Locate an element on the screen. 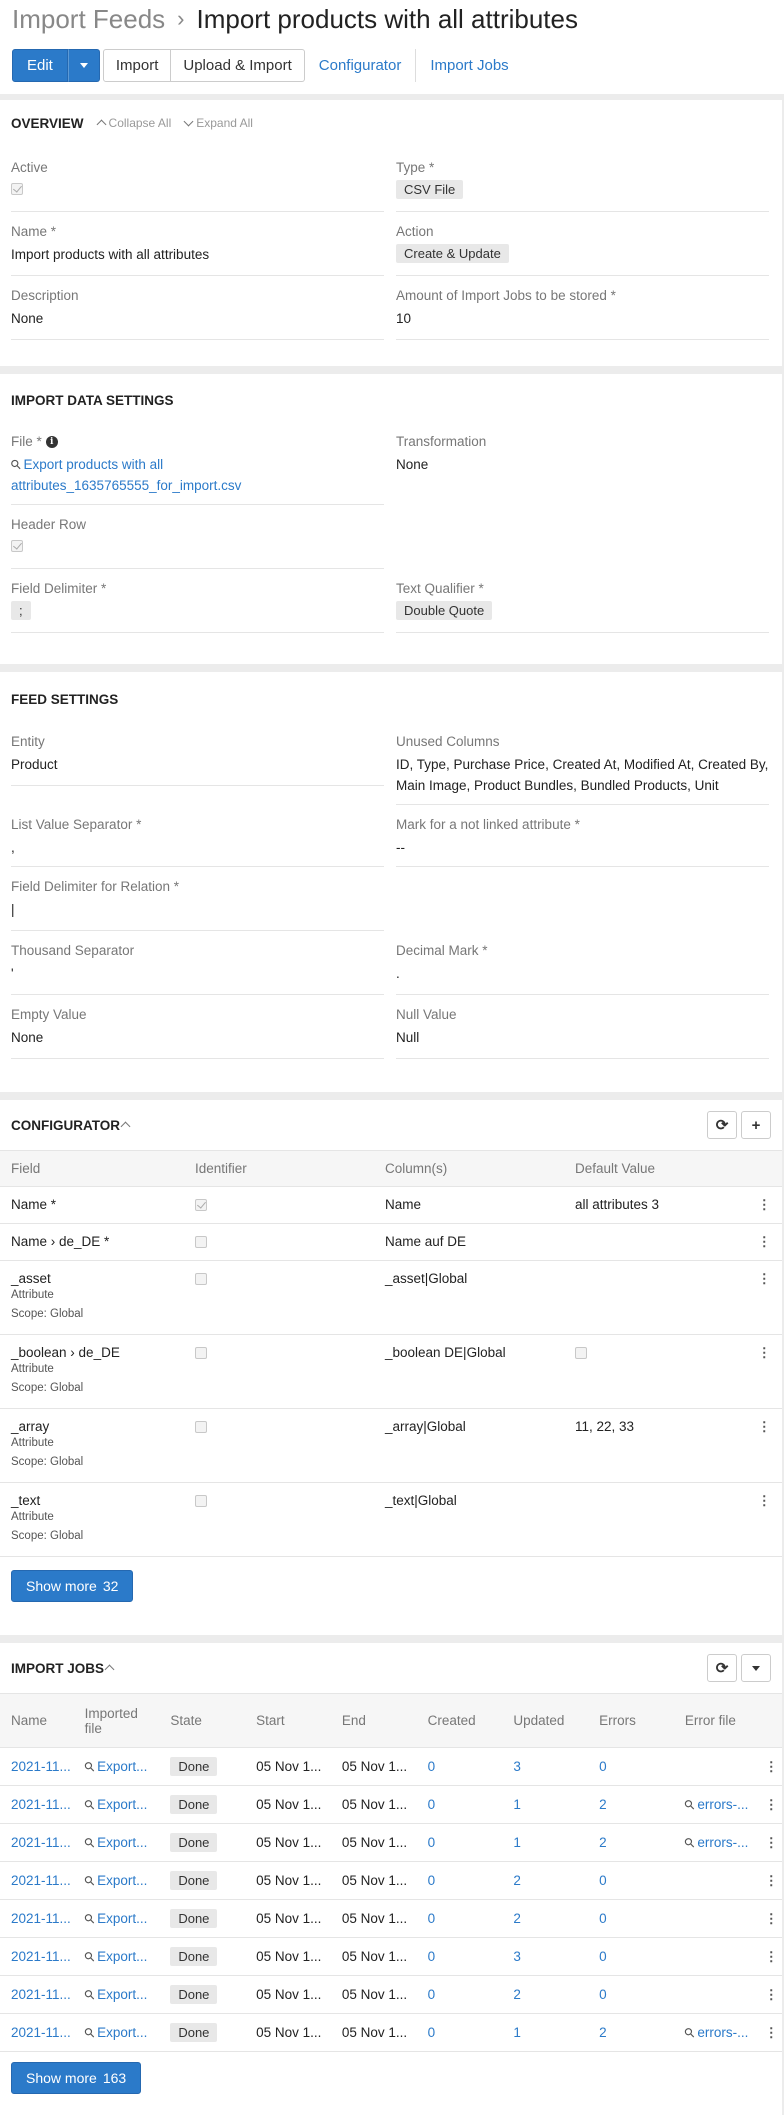 The image size is (784, 2115). column-header-end: End is located at coordinates (377, 1720).